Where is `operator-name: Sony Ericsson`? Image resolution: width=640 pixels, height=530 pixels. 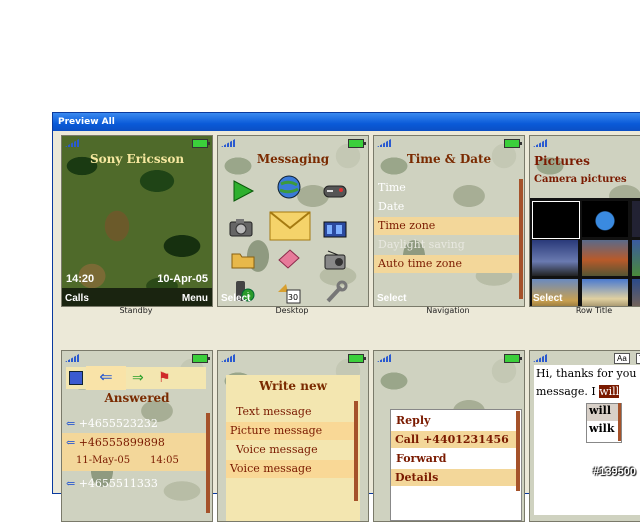 operator-name: Sony Ericsson is located at coordinates (137, 159).